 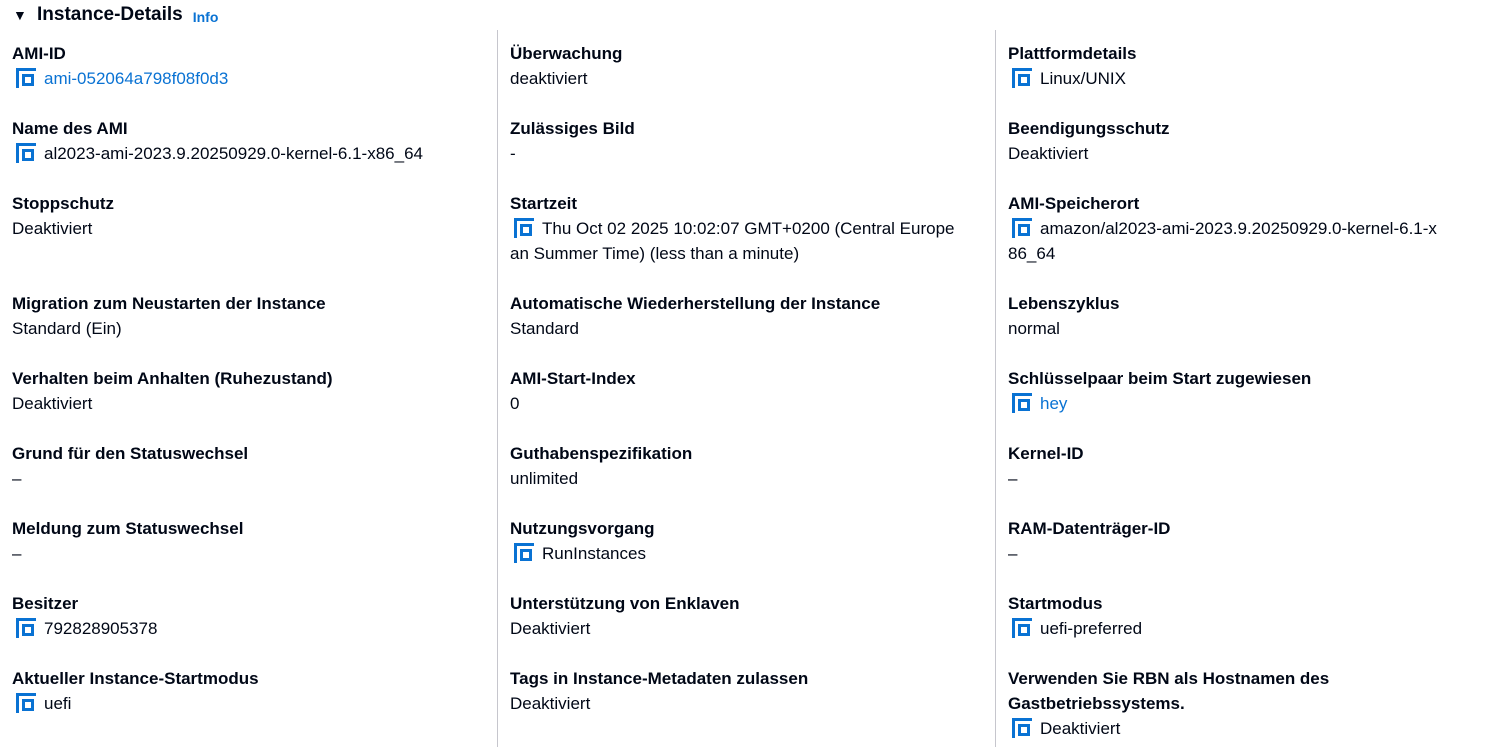 What do you see at coordinates (544, 203) in the screenshot?
I see `field-label: Startzeit` at bounding box center [544, 203].